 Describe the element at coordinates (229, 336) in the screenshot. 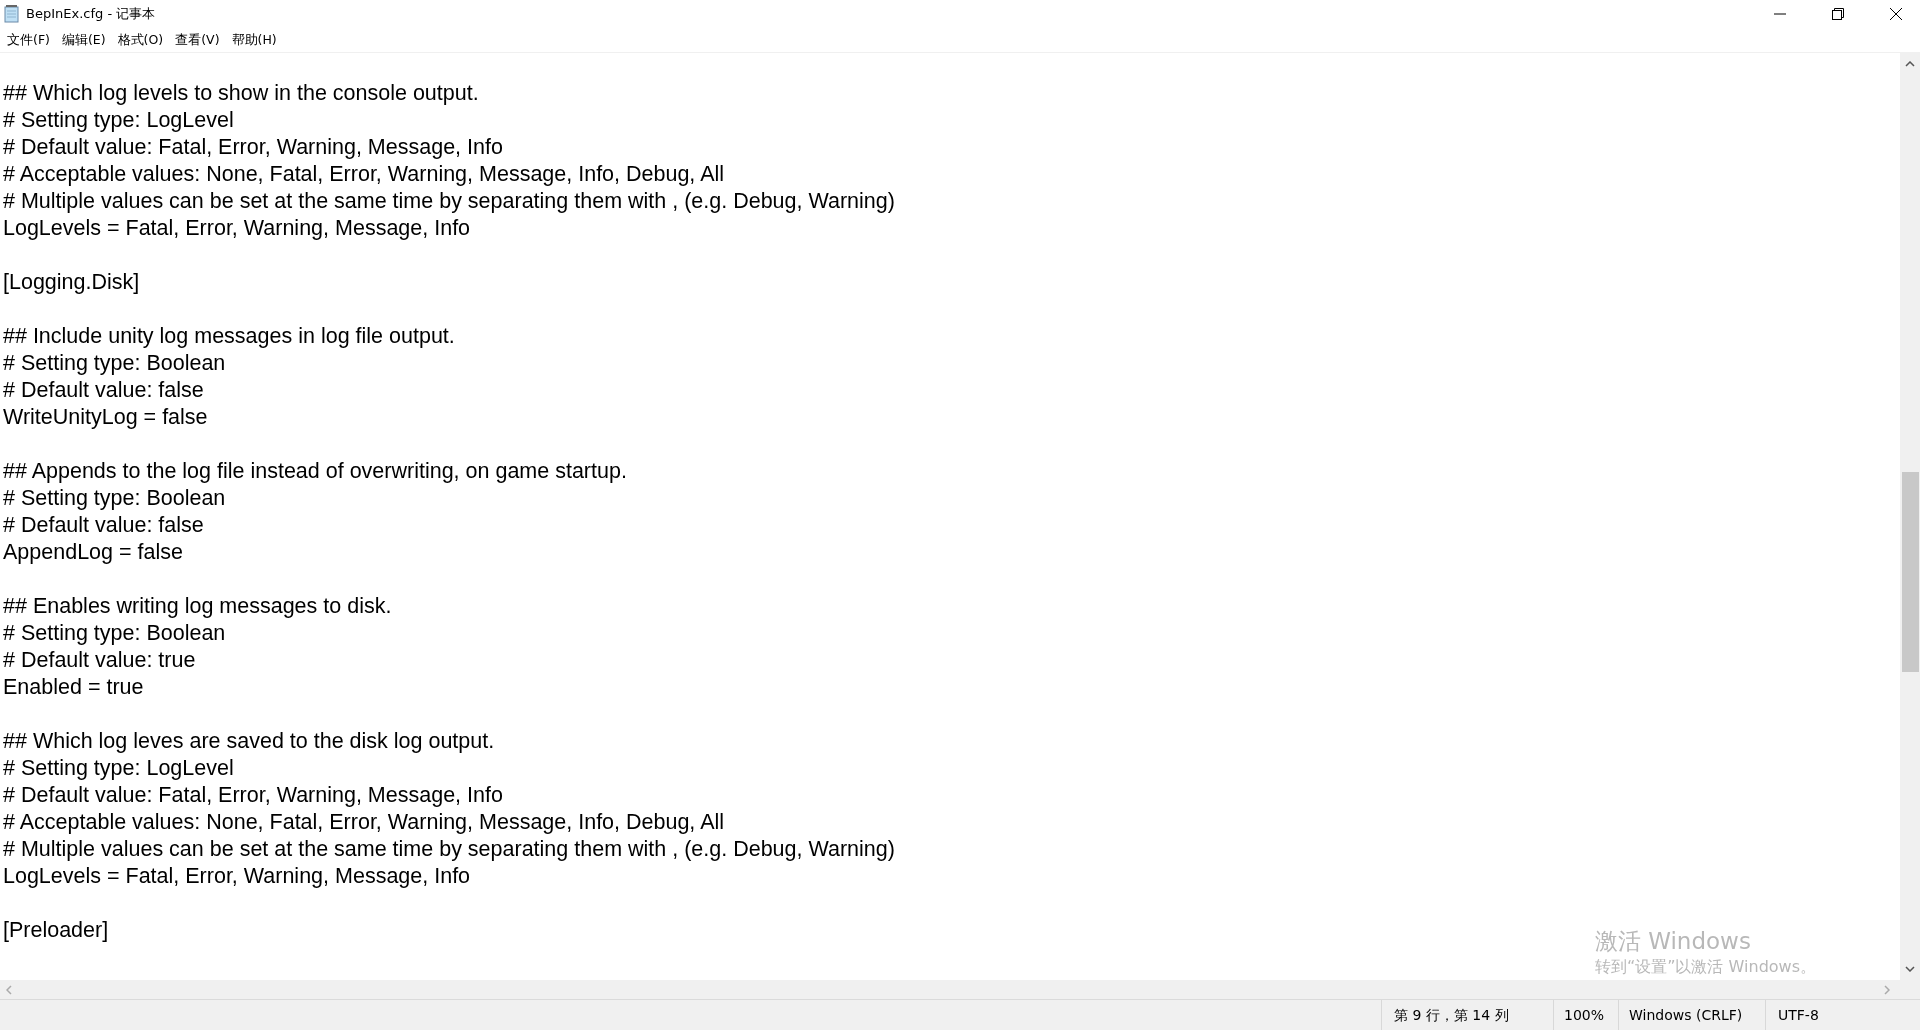

I see `text-line: ## Include unity log messages in log file output.` at that location.